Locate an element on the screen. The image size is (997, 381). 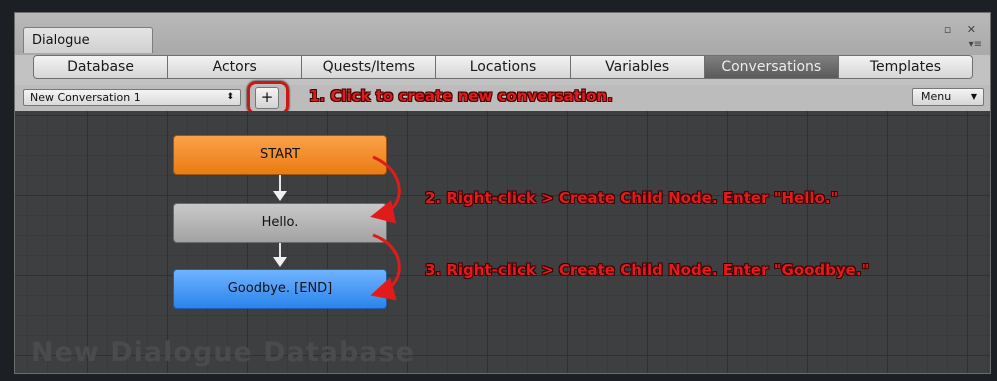
window-tab-dialogue: Dialogue is located at coordinates (88, 40).